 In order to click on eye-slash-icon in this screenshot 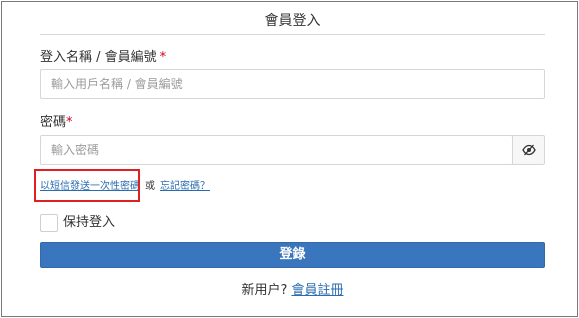, I will do `click(528, 150)`.